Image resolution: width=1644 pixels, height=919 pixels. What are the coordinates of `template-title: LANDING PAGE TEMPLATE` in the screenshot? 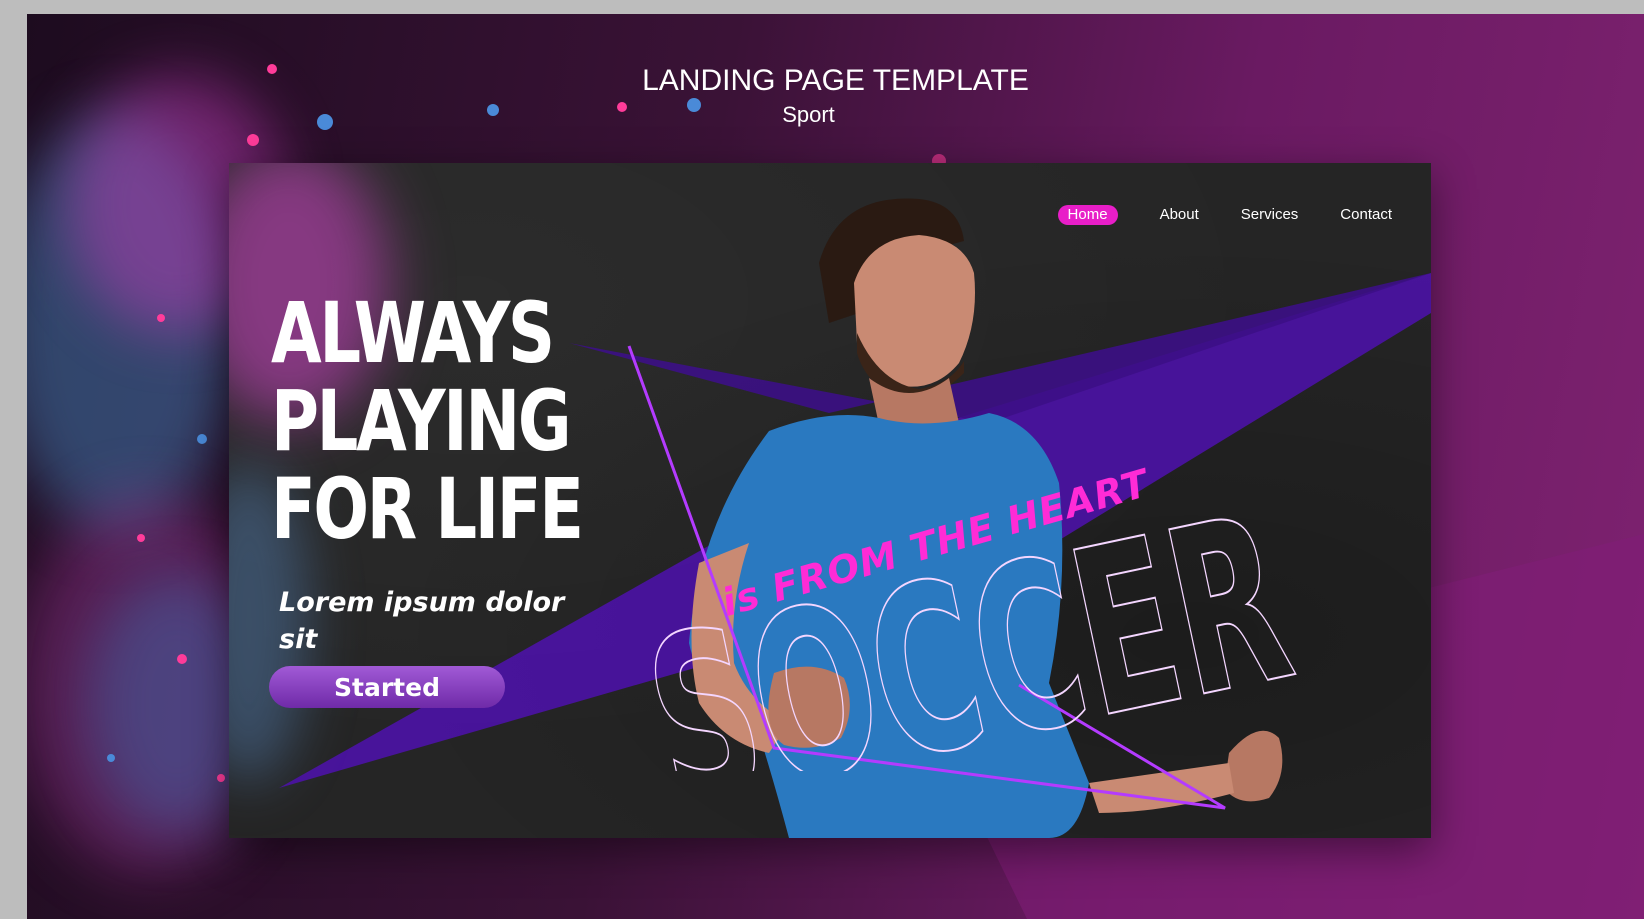 It's located at (835, 80).